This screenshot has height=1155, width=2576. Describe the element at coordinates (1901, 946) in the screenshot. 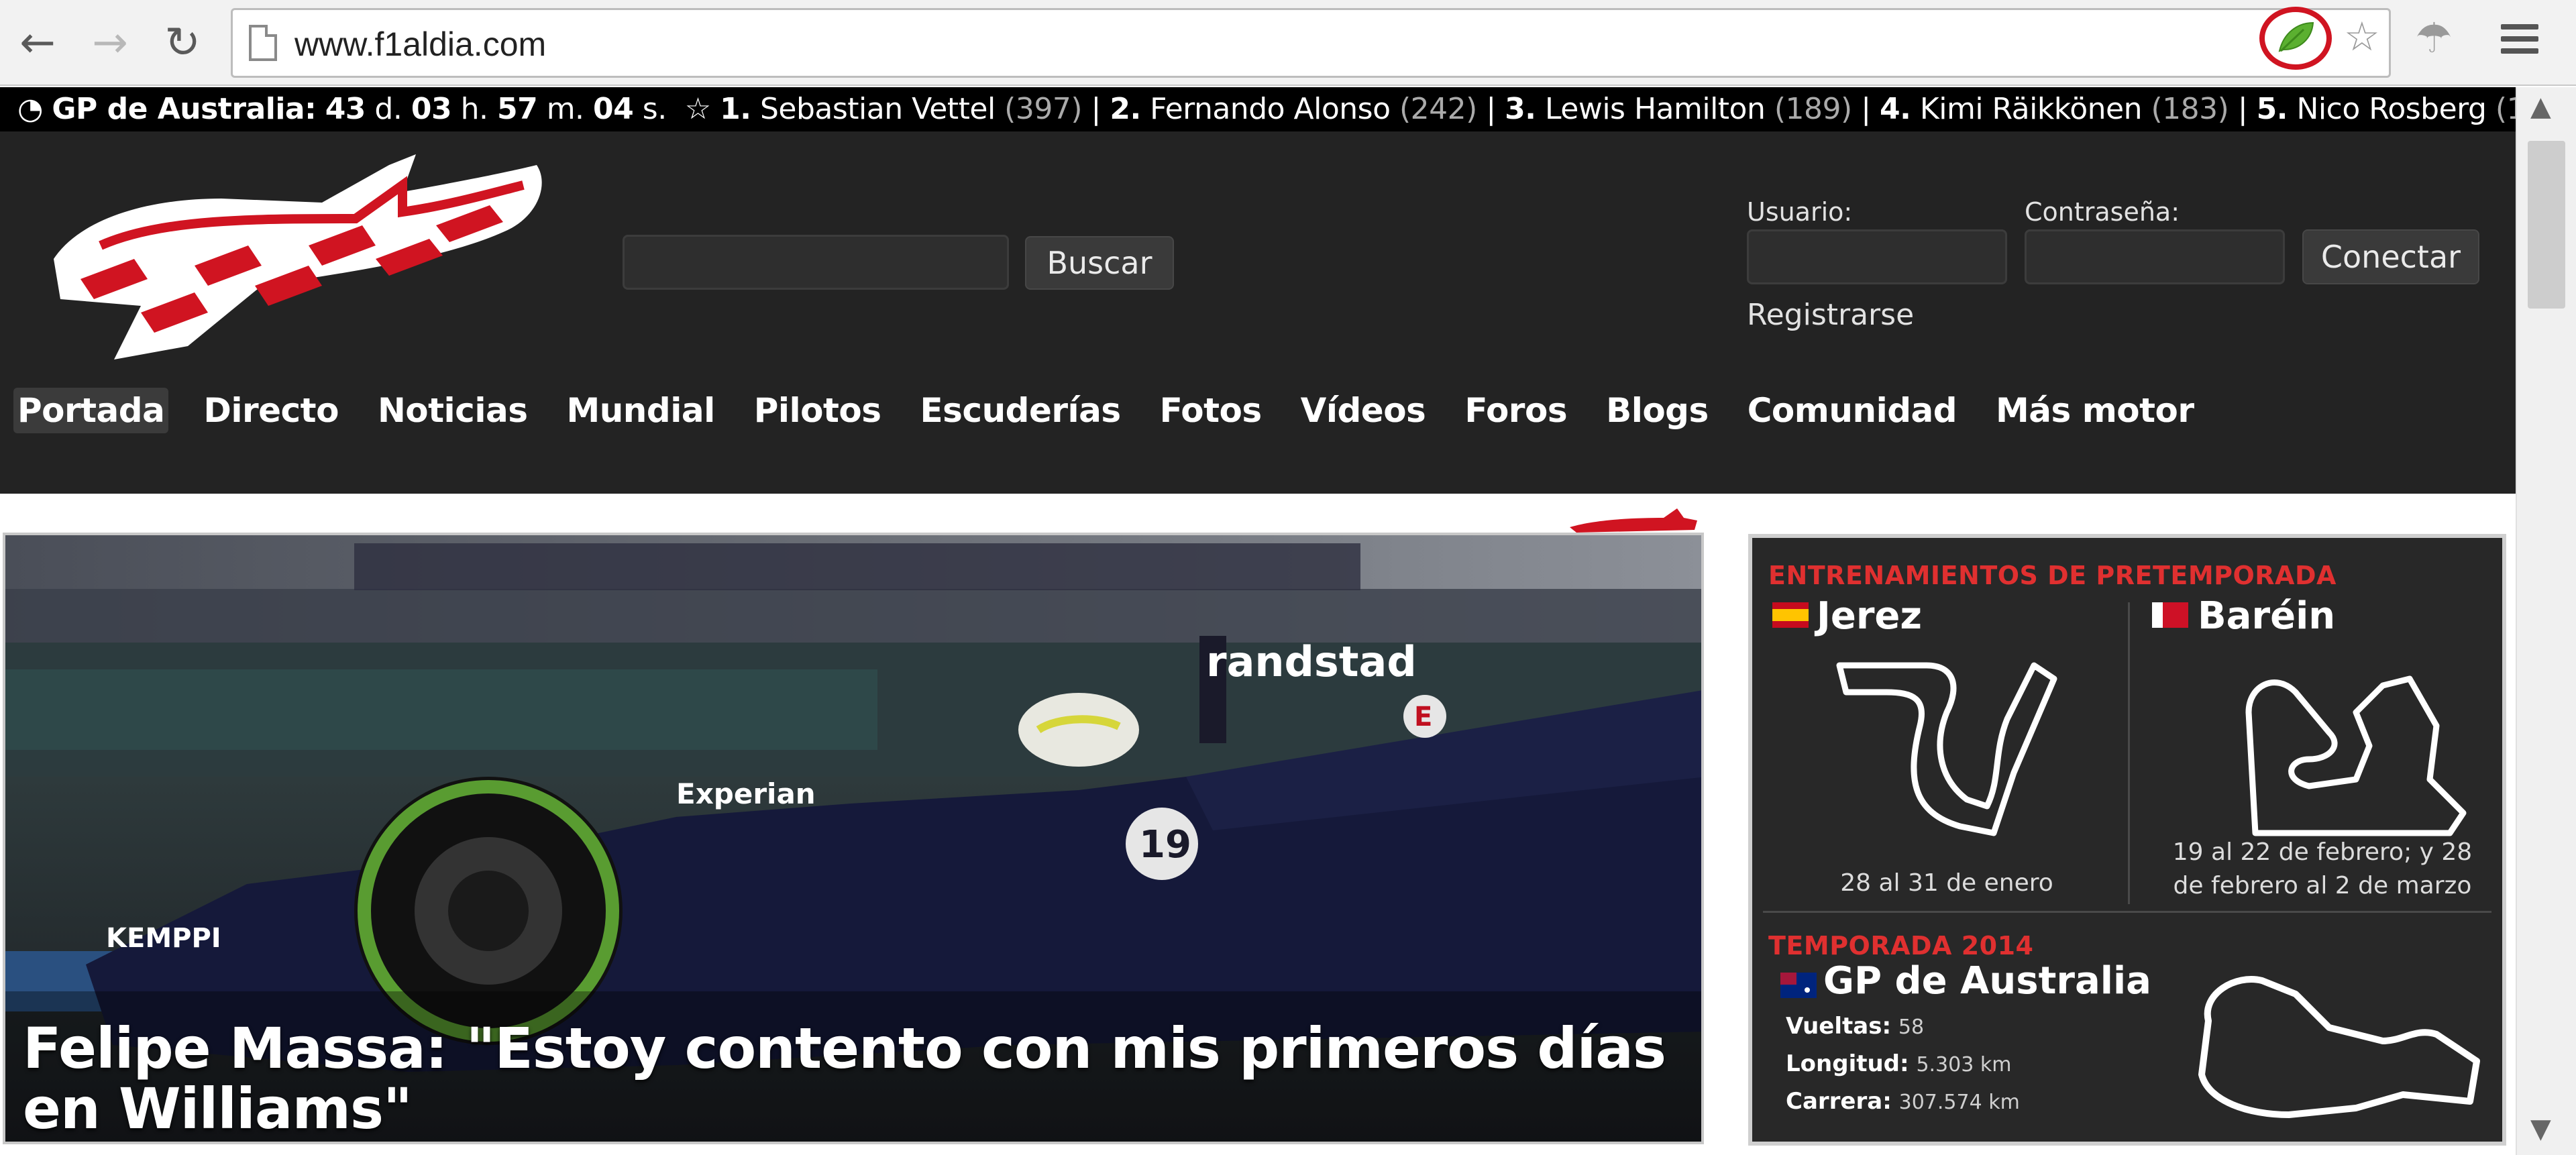

I see `season-title: TEMPORADA 2014` at that location.